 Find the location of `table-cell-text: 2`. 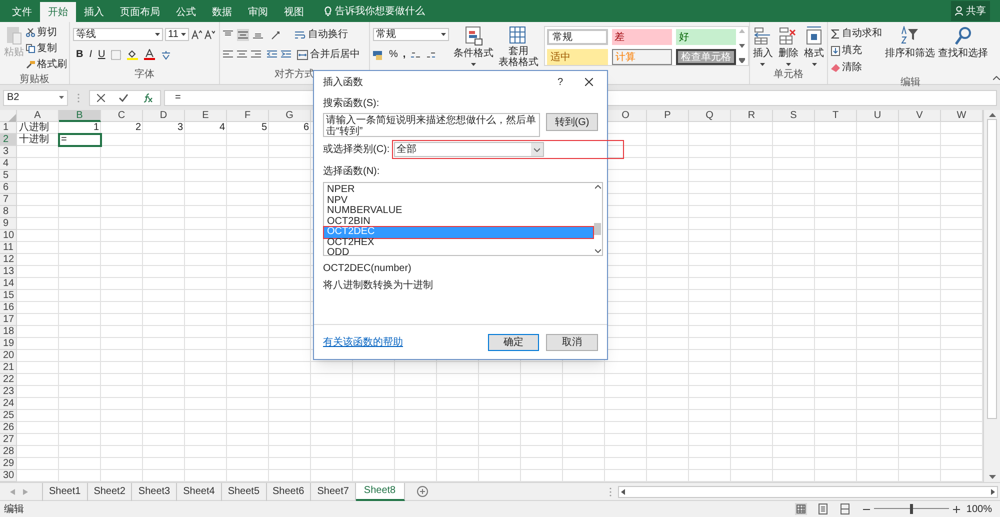

table-cell-text: 2 is located at coordinates (138, 128).